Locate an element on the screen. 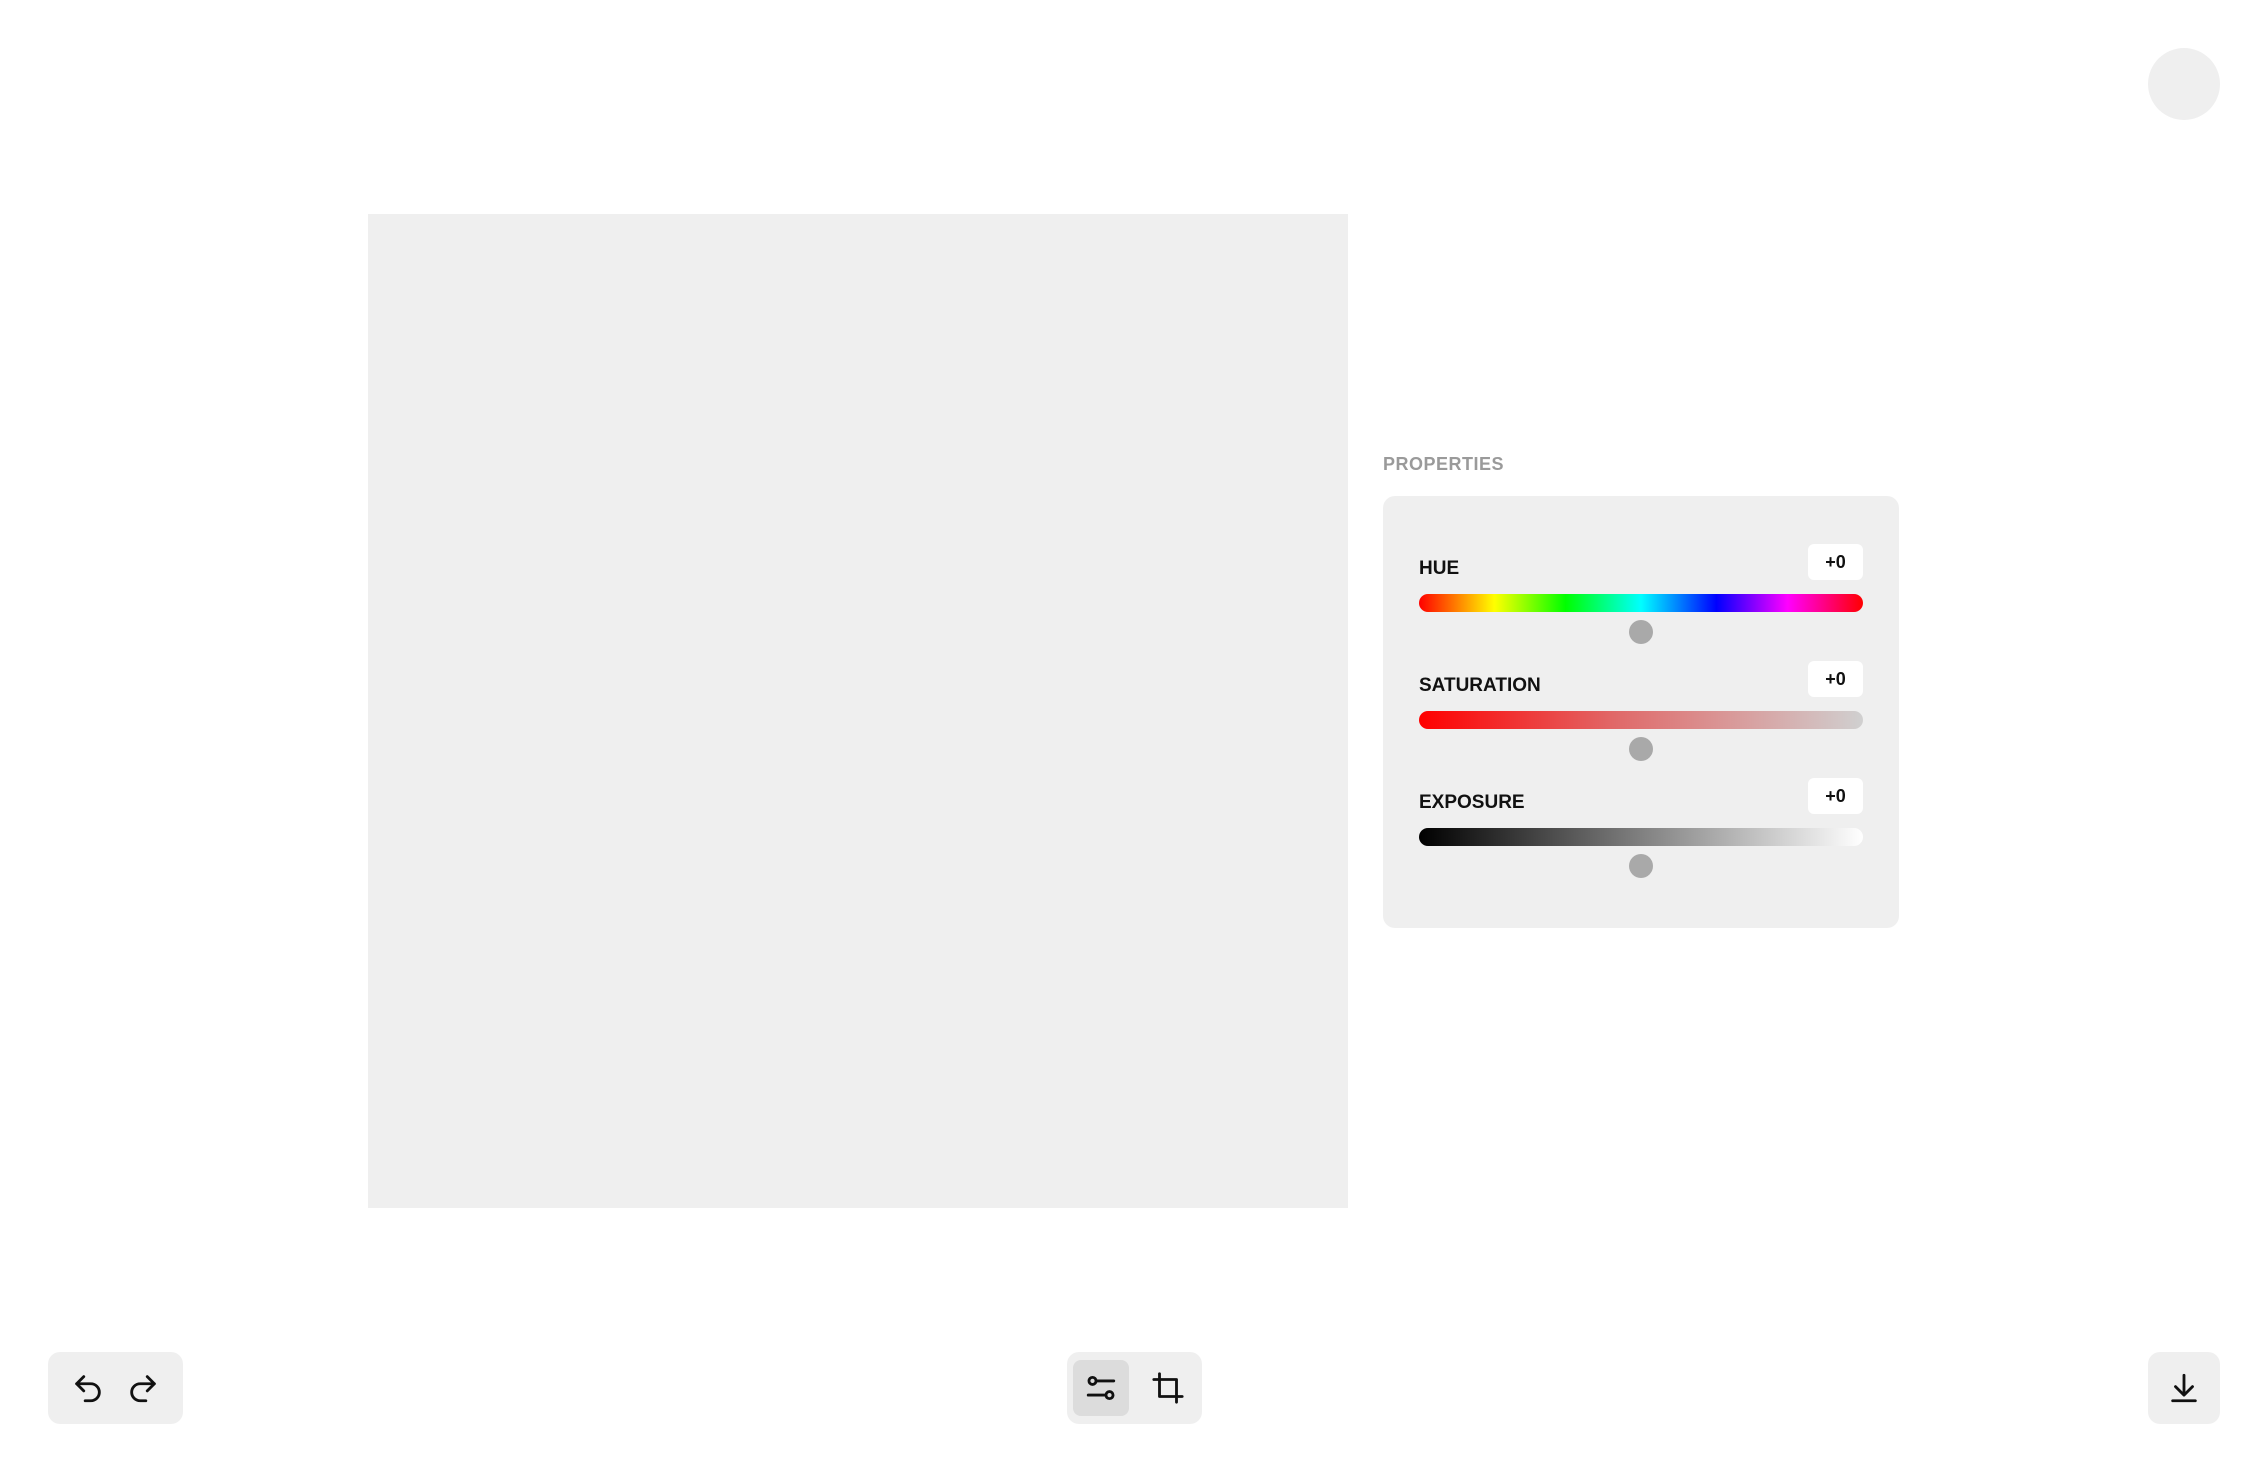 This screenshot has height=1473, width=2268. exposure-slider-thumb is located at coordinates (1641, 866).